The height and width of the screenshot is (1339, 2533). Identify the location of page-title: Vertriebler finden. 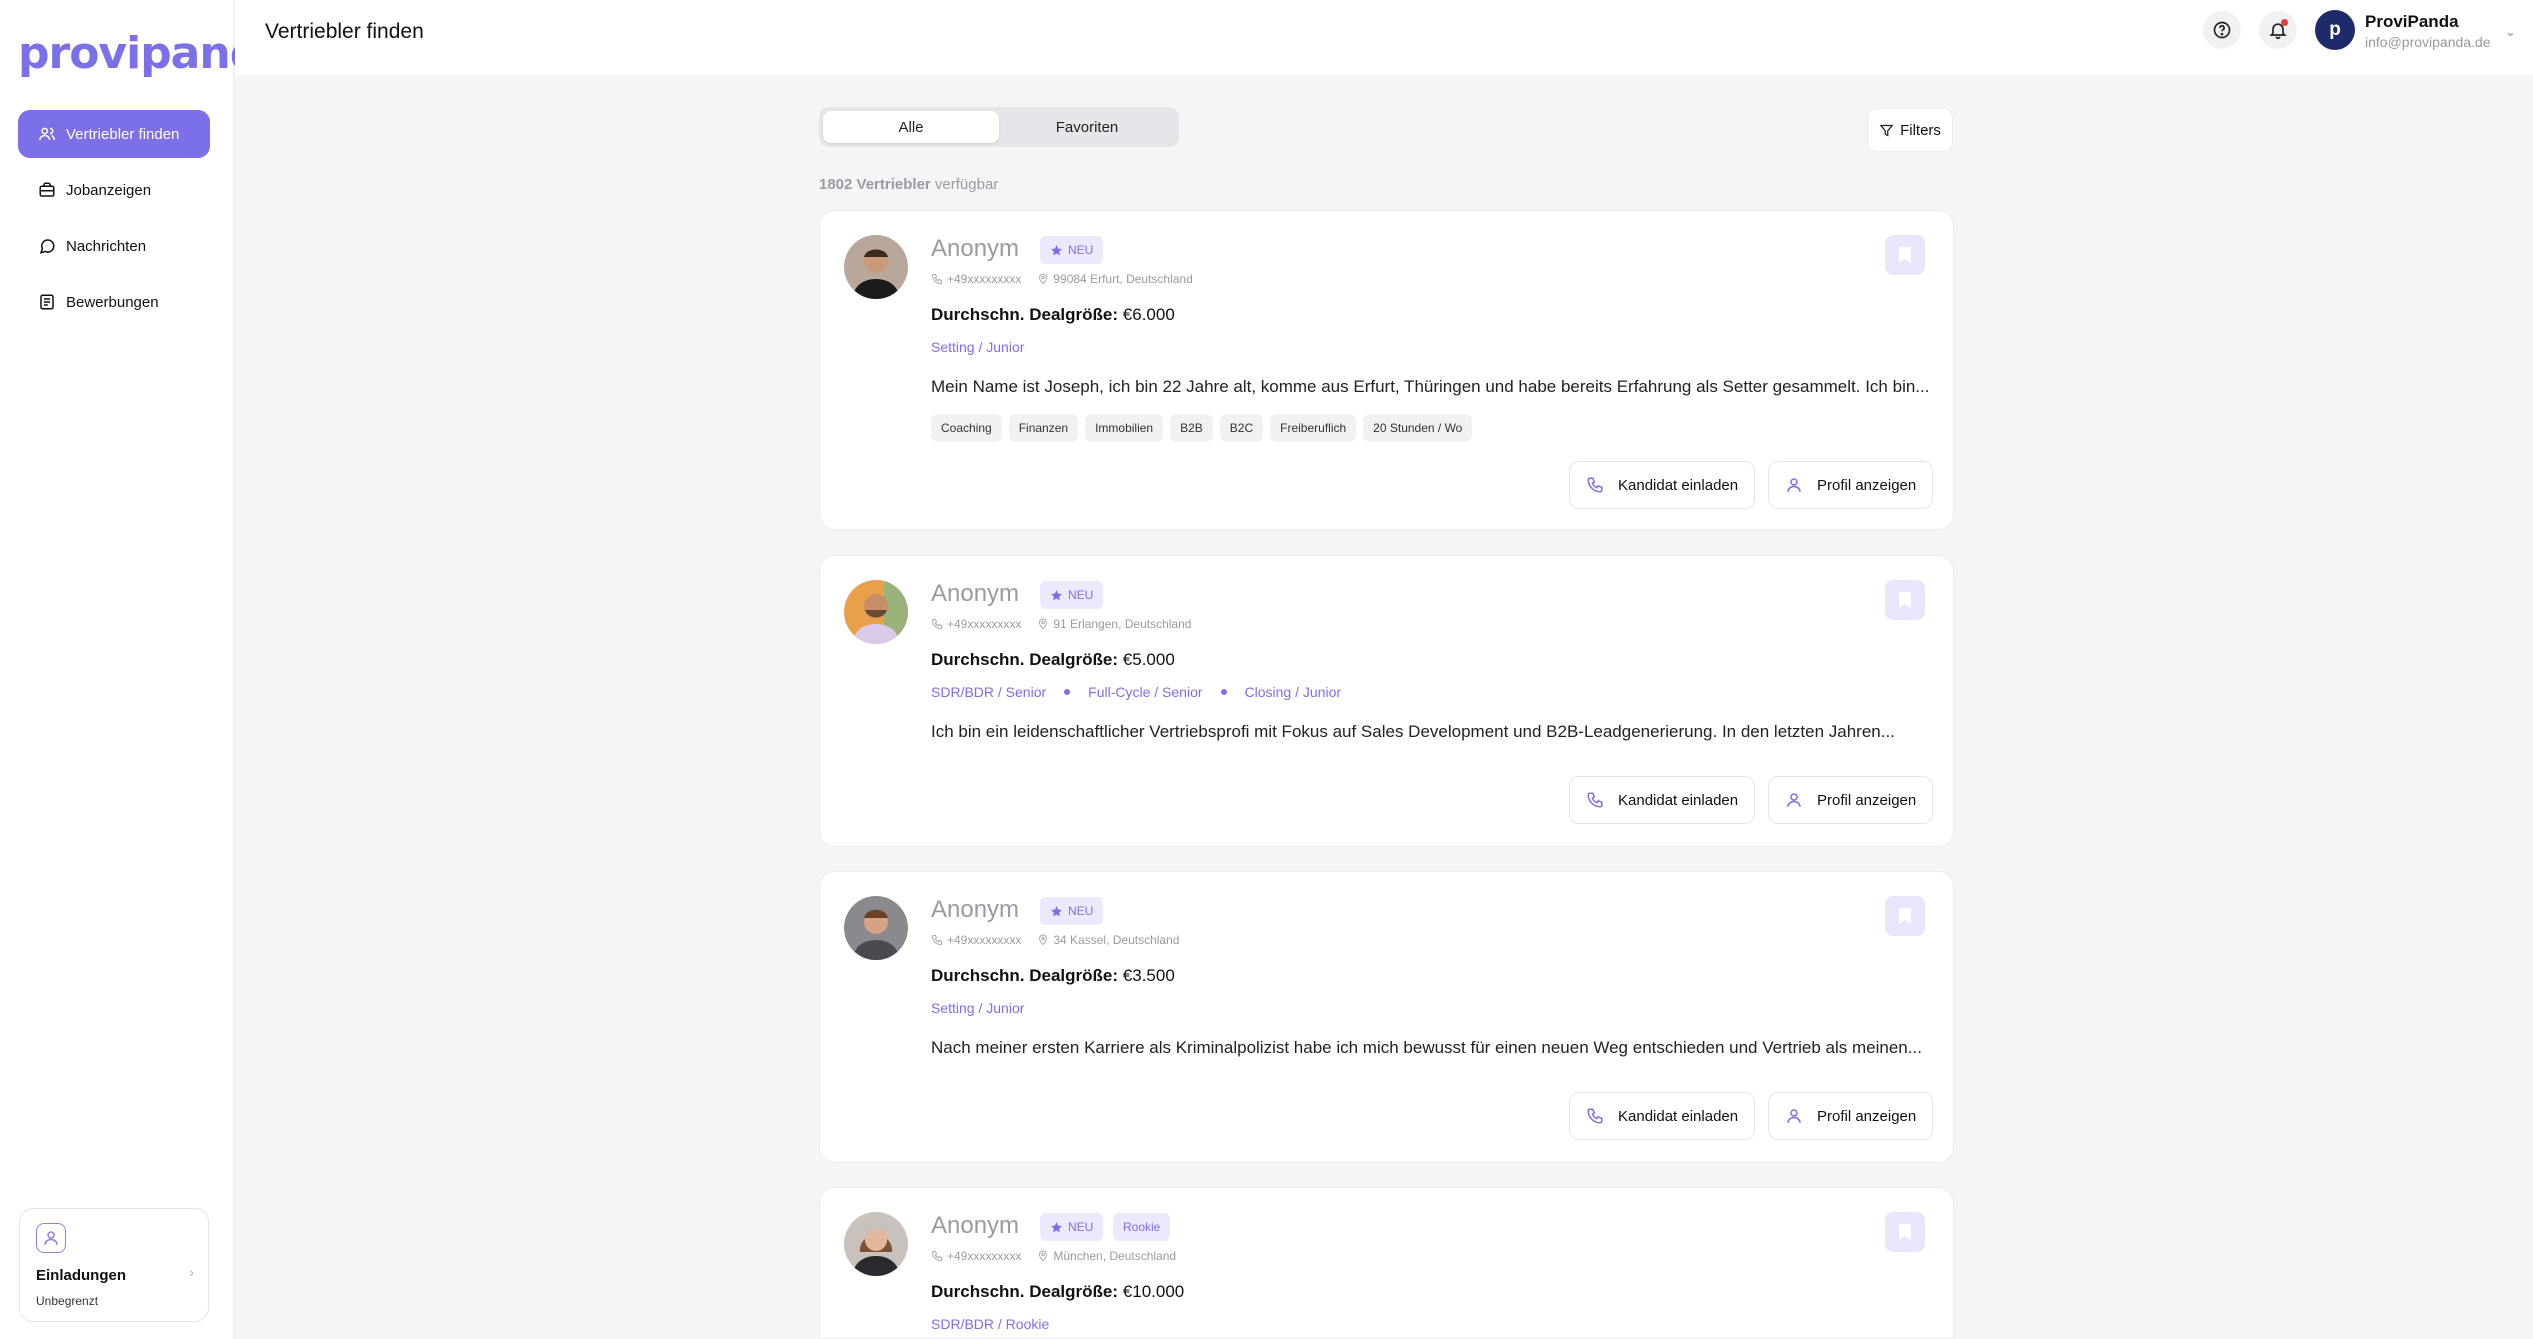
(344, 31).